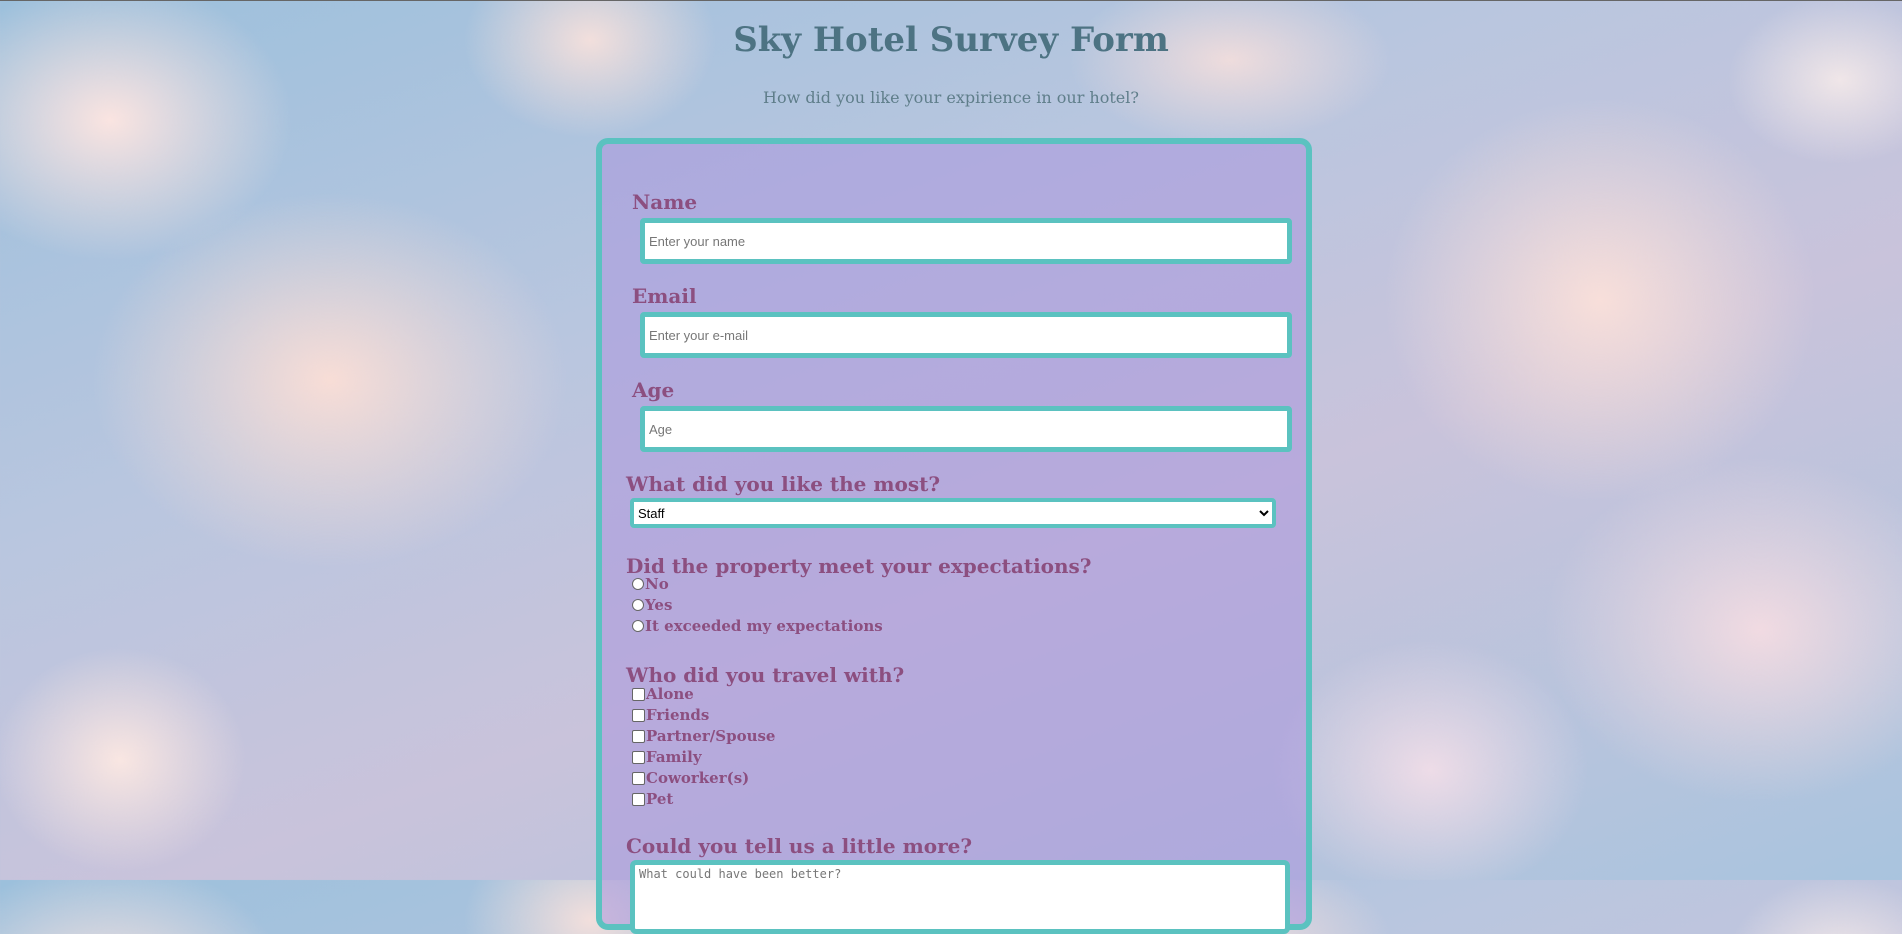 This screenshot has width=1902, height=934. What do you see at coordinates (966, 241) in the screenshot?
I see `name-input` at bounding box center [966, 241].